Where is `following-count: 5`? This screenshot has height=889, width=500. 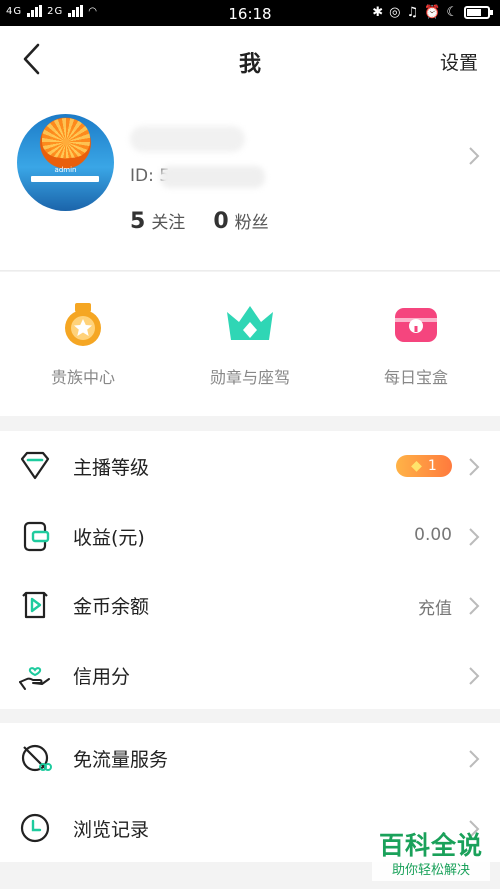
following-count: 5 is located at coordinates (137, 221).